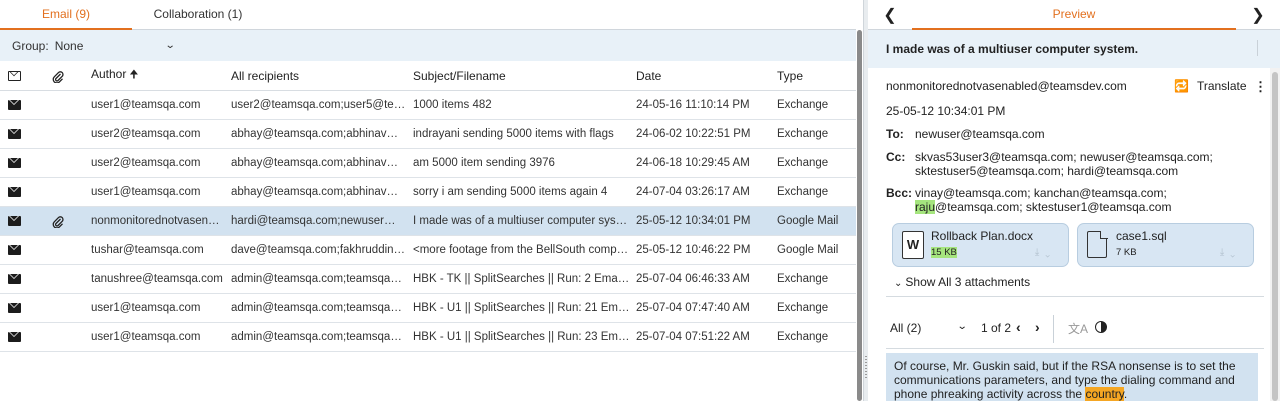 This screenshot has width=1280, height=401. I want to click on pager-label: 1 of 2, so click(996, 328).